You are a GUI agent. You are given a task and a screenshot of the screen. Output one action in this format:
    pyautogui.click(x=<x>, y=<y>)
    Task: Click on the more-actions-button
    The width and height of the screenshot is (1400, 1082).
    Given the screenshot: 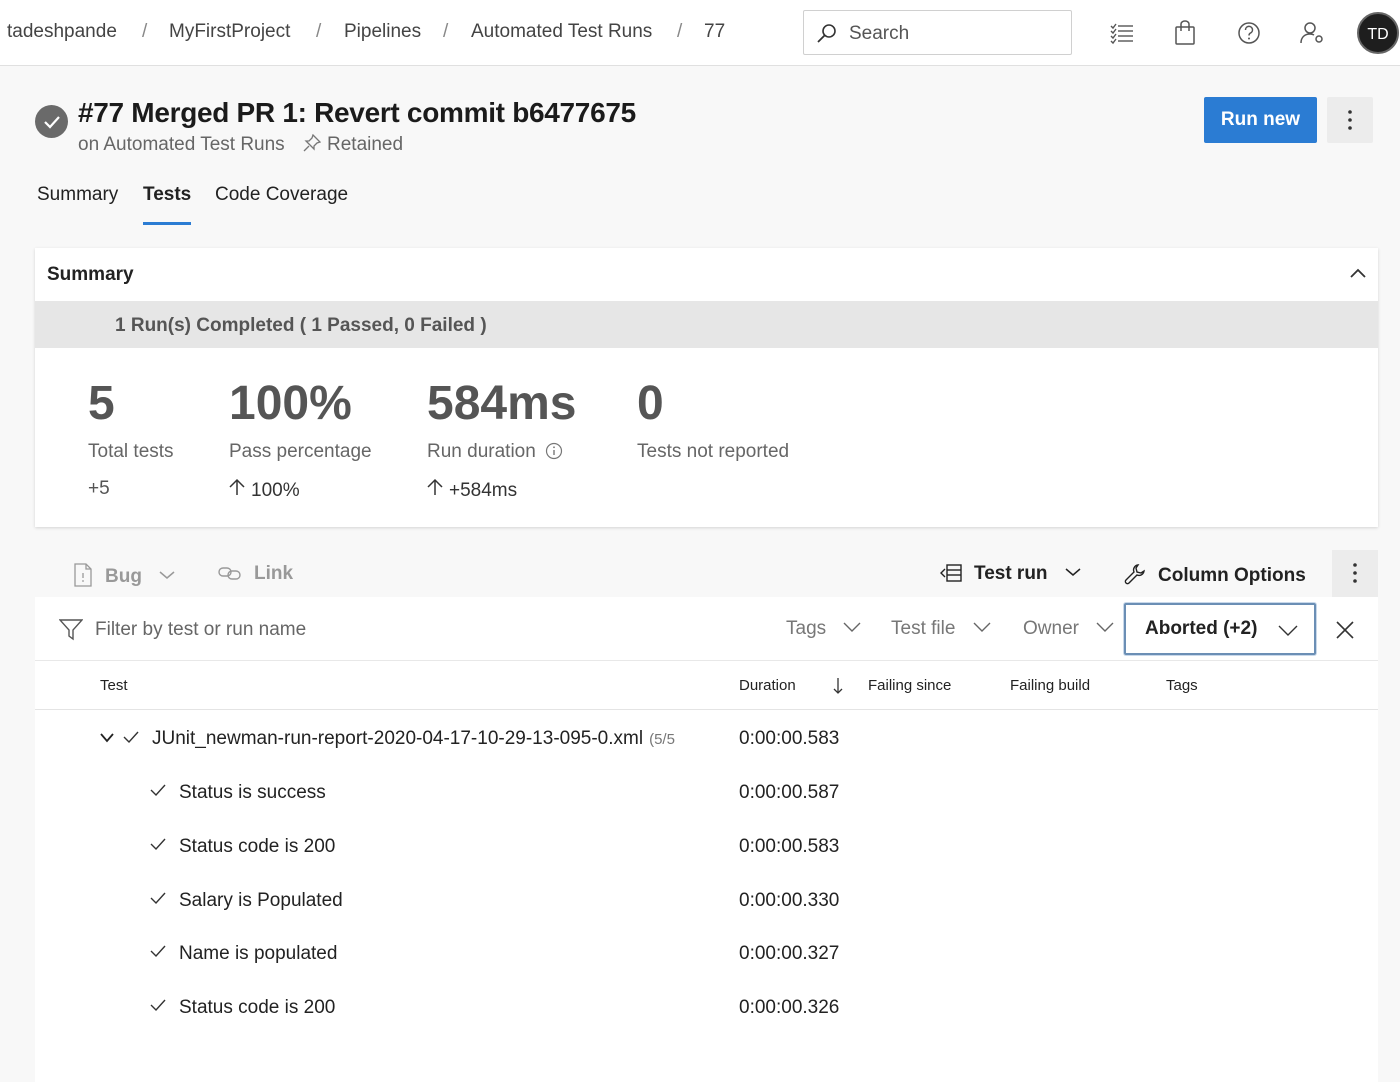 What is the action you would take?
    pyautogui.click(x=1350, y=120)
    